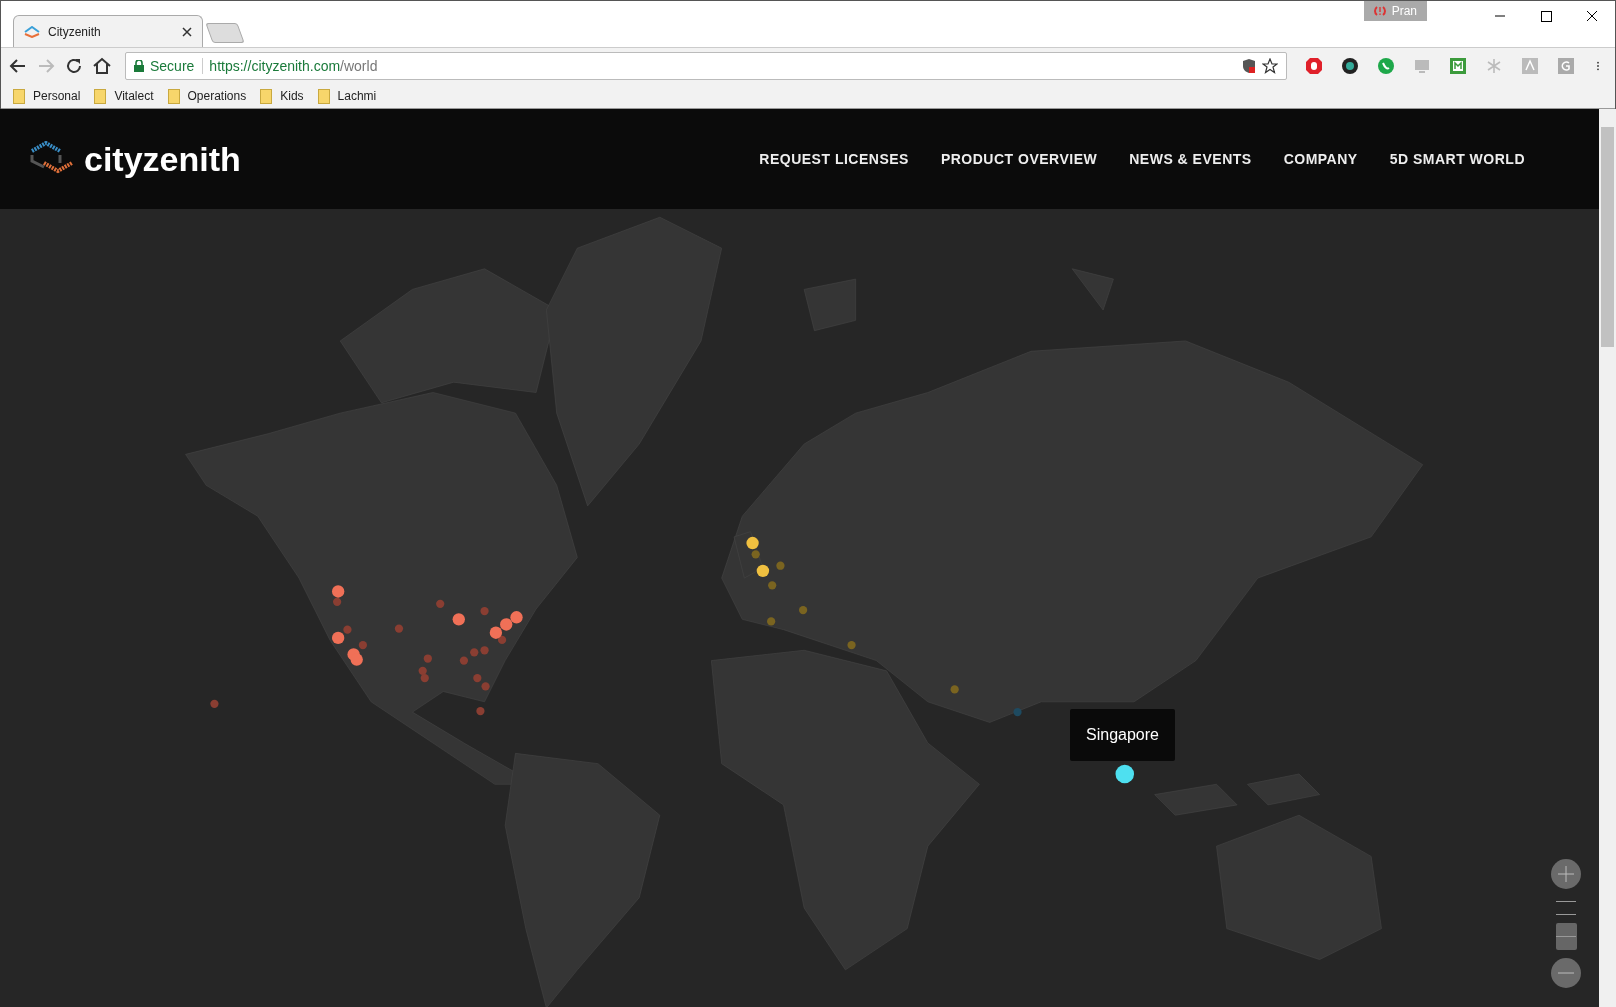 This screenshot has height=1007, width=1616. I want to click on sync-error-icon, so click(1379, 11).